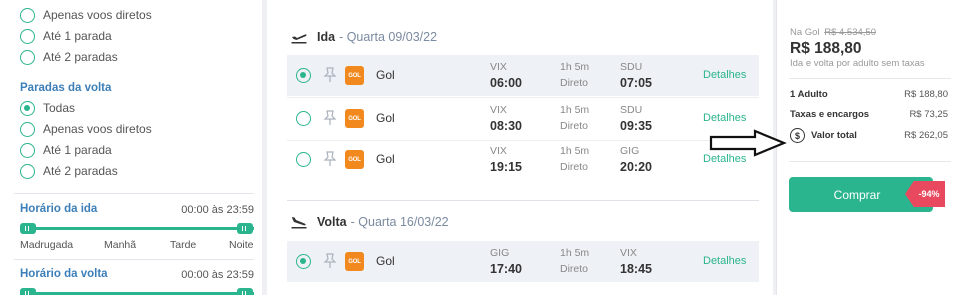 This screenshot has height=295, width=960. I want to click on ida-header: Ida - Quarta 09/03/22, so click(364, 37).